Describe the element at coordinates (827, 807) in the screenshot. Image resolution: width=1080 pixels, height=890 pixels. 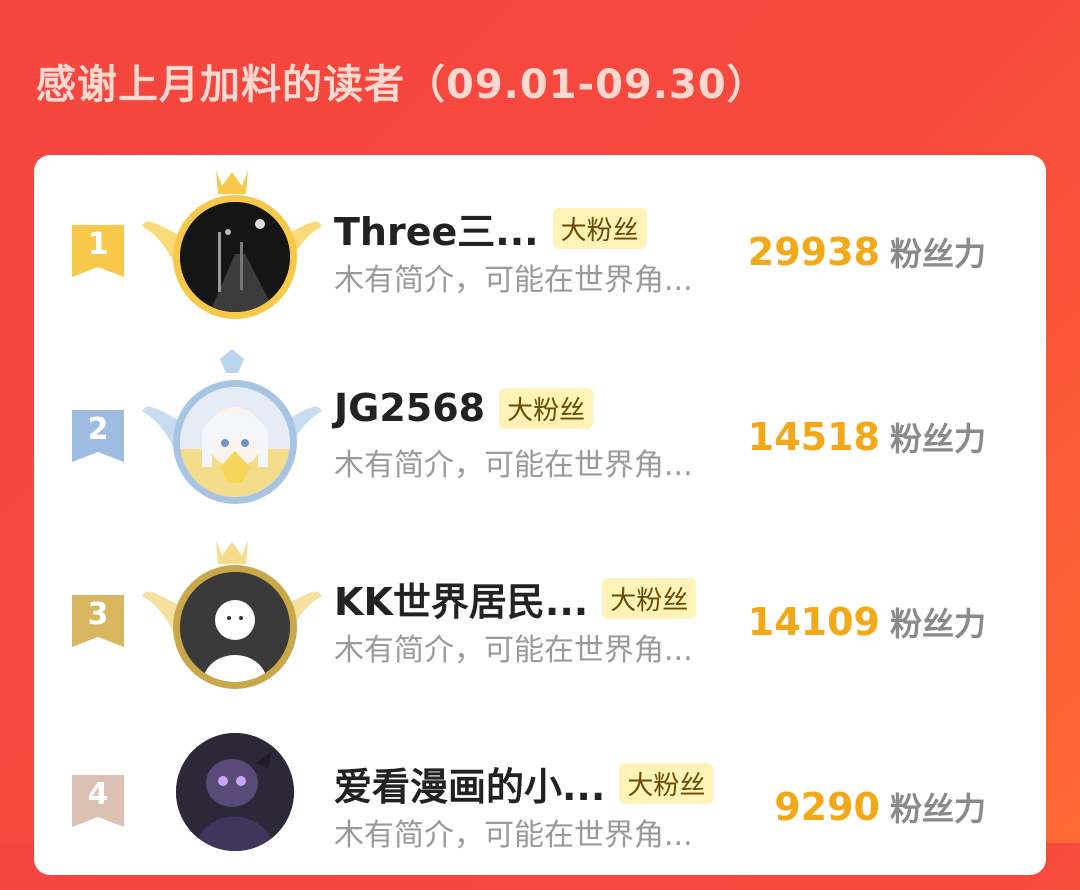
I see `fan-power-value: 9290` at that location.